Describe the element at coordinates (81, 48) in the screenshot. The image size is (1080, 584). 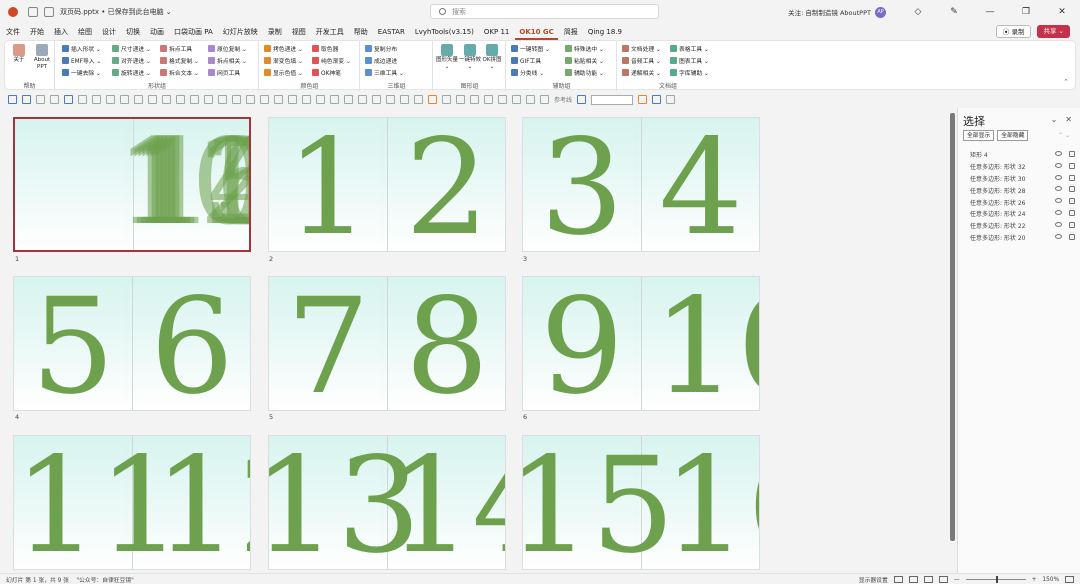
I see `insert-shape-button: 插入形状 ⌄` at that location.